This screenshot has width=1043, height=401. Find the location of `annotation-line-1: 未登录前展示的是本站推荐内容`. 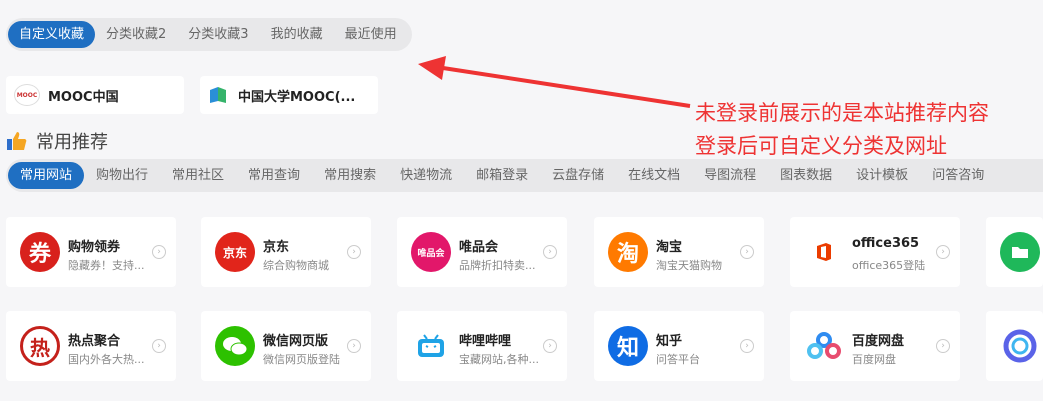

annotation-line-1: 未登录前展示的是本站推荐内容 is located at coordinates (842, 113).